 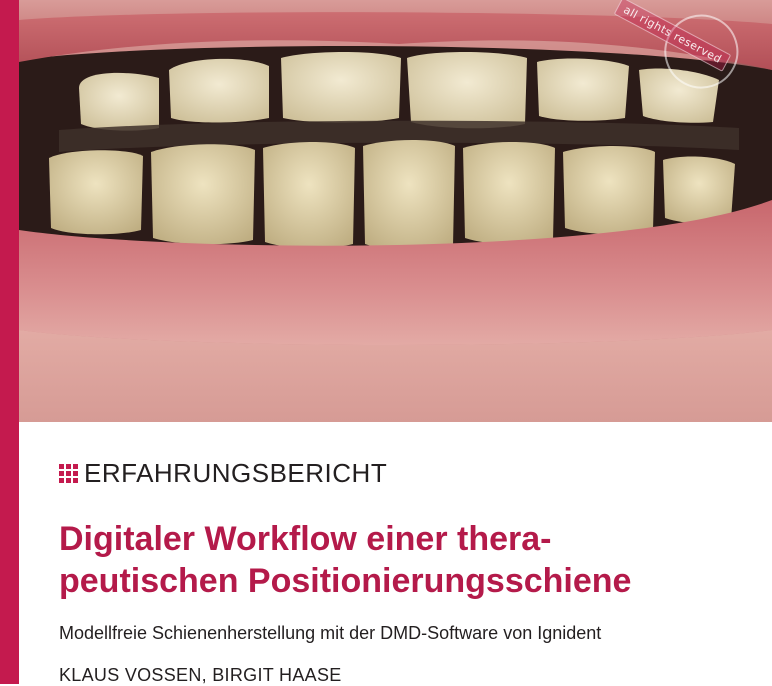 I want to click on accent-side-bar, so click(x=9, y=342).